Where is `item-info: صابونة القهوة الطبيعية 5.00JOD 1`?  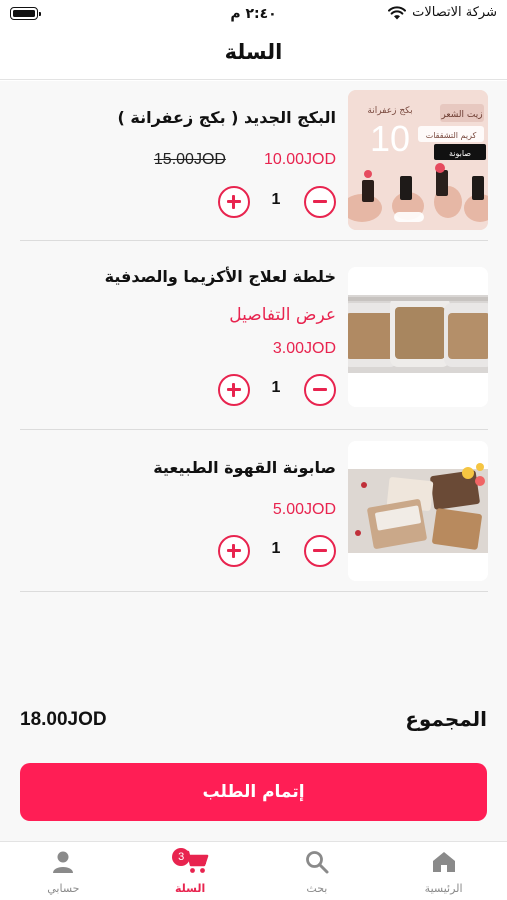
item-info: صابونة القهوة الطبيعية 5.00JOD 1 is located at coordinates (178, 511).